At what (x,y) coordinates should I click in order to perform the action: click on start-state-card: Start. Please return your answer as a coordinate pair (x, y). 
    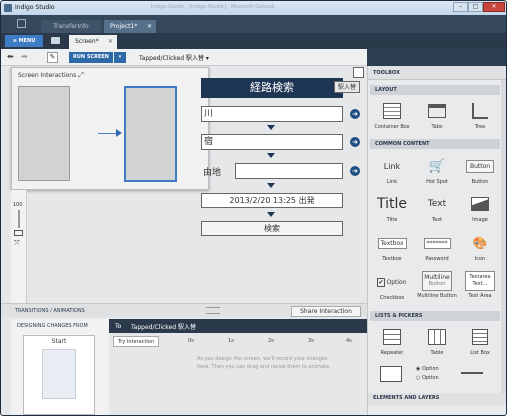
    Looking at the image, I should click on (59, 375).